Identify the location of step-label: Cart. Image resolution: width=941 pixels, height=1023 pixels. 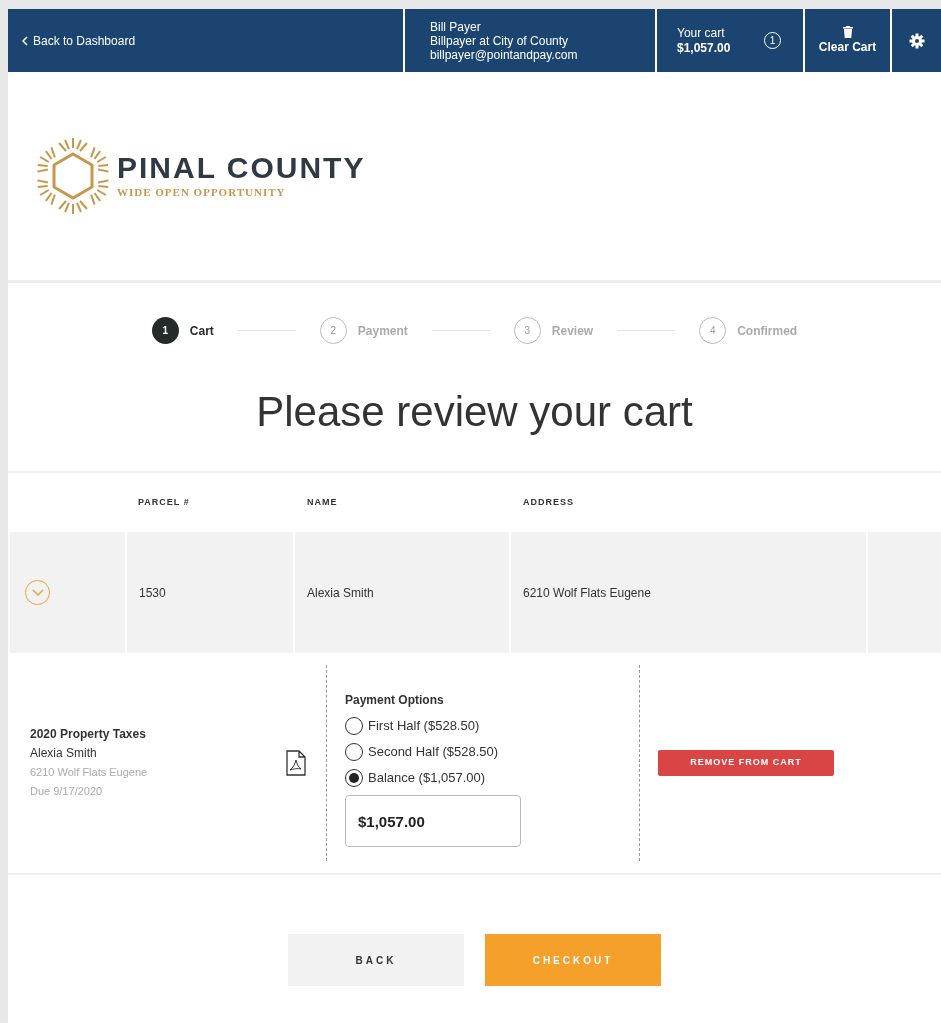
(201, 331).